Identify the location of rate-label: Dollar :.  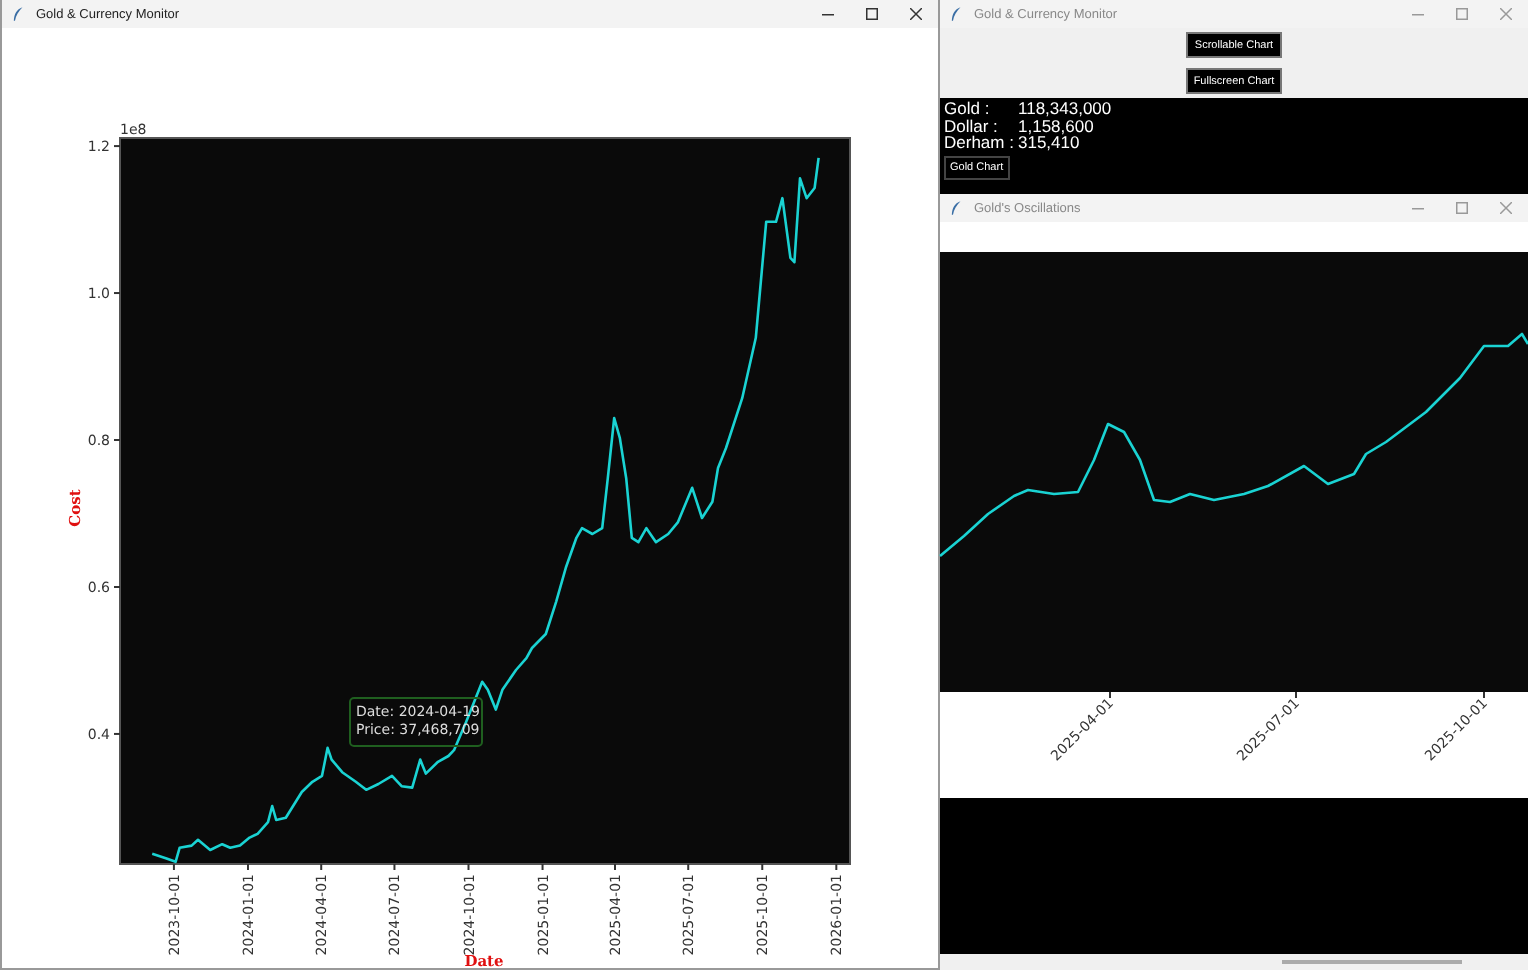
(972, 125).